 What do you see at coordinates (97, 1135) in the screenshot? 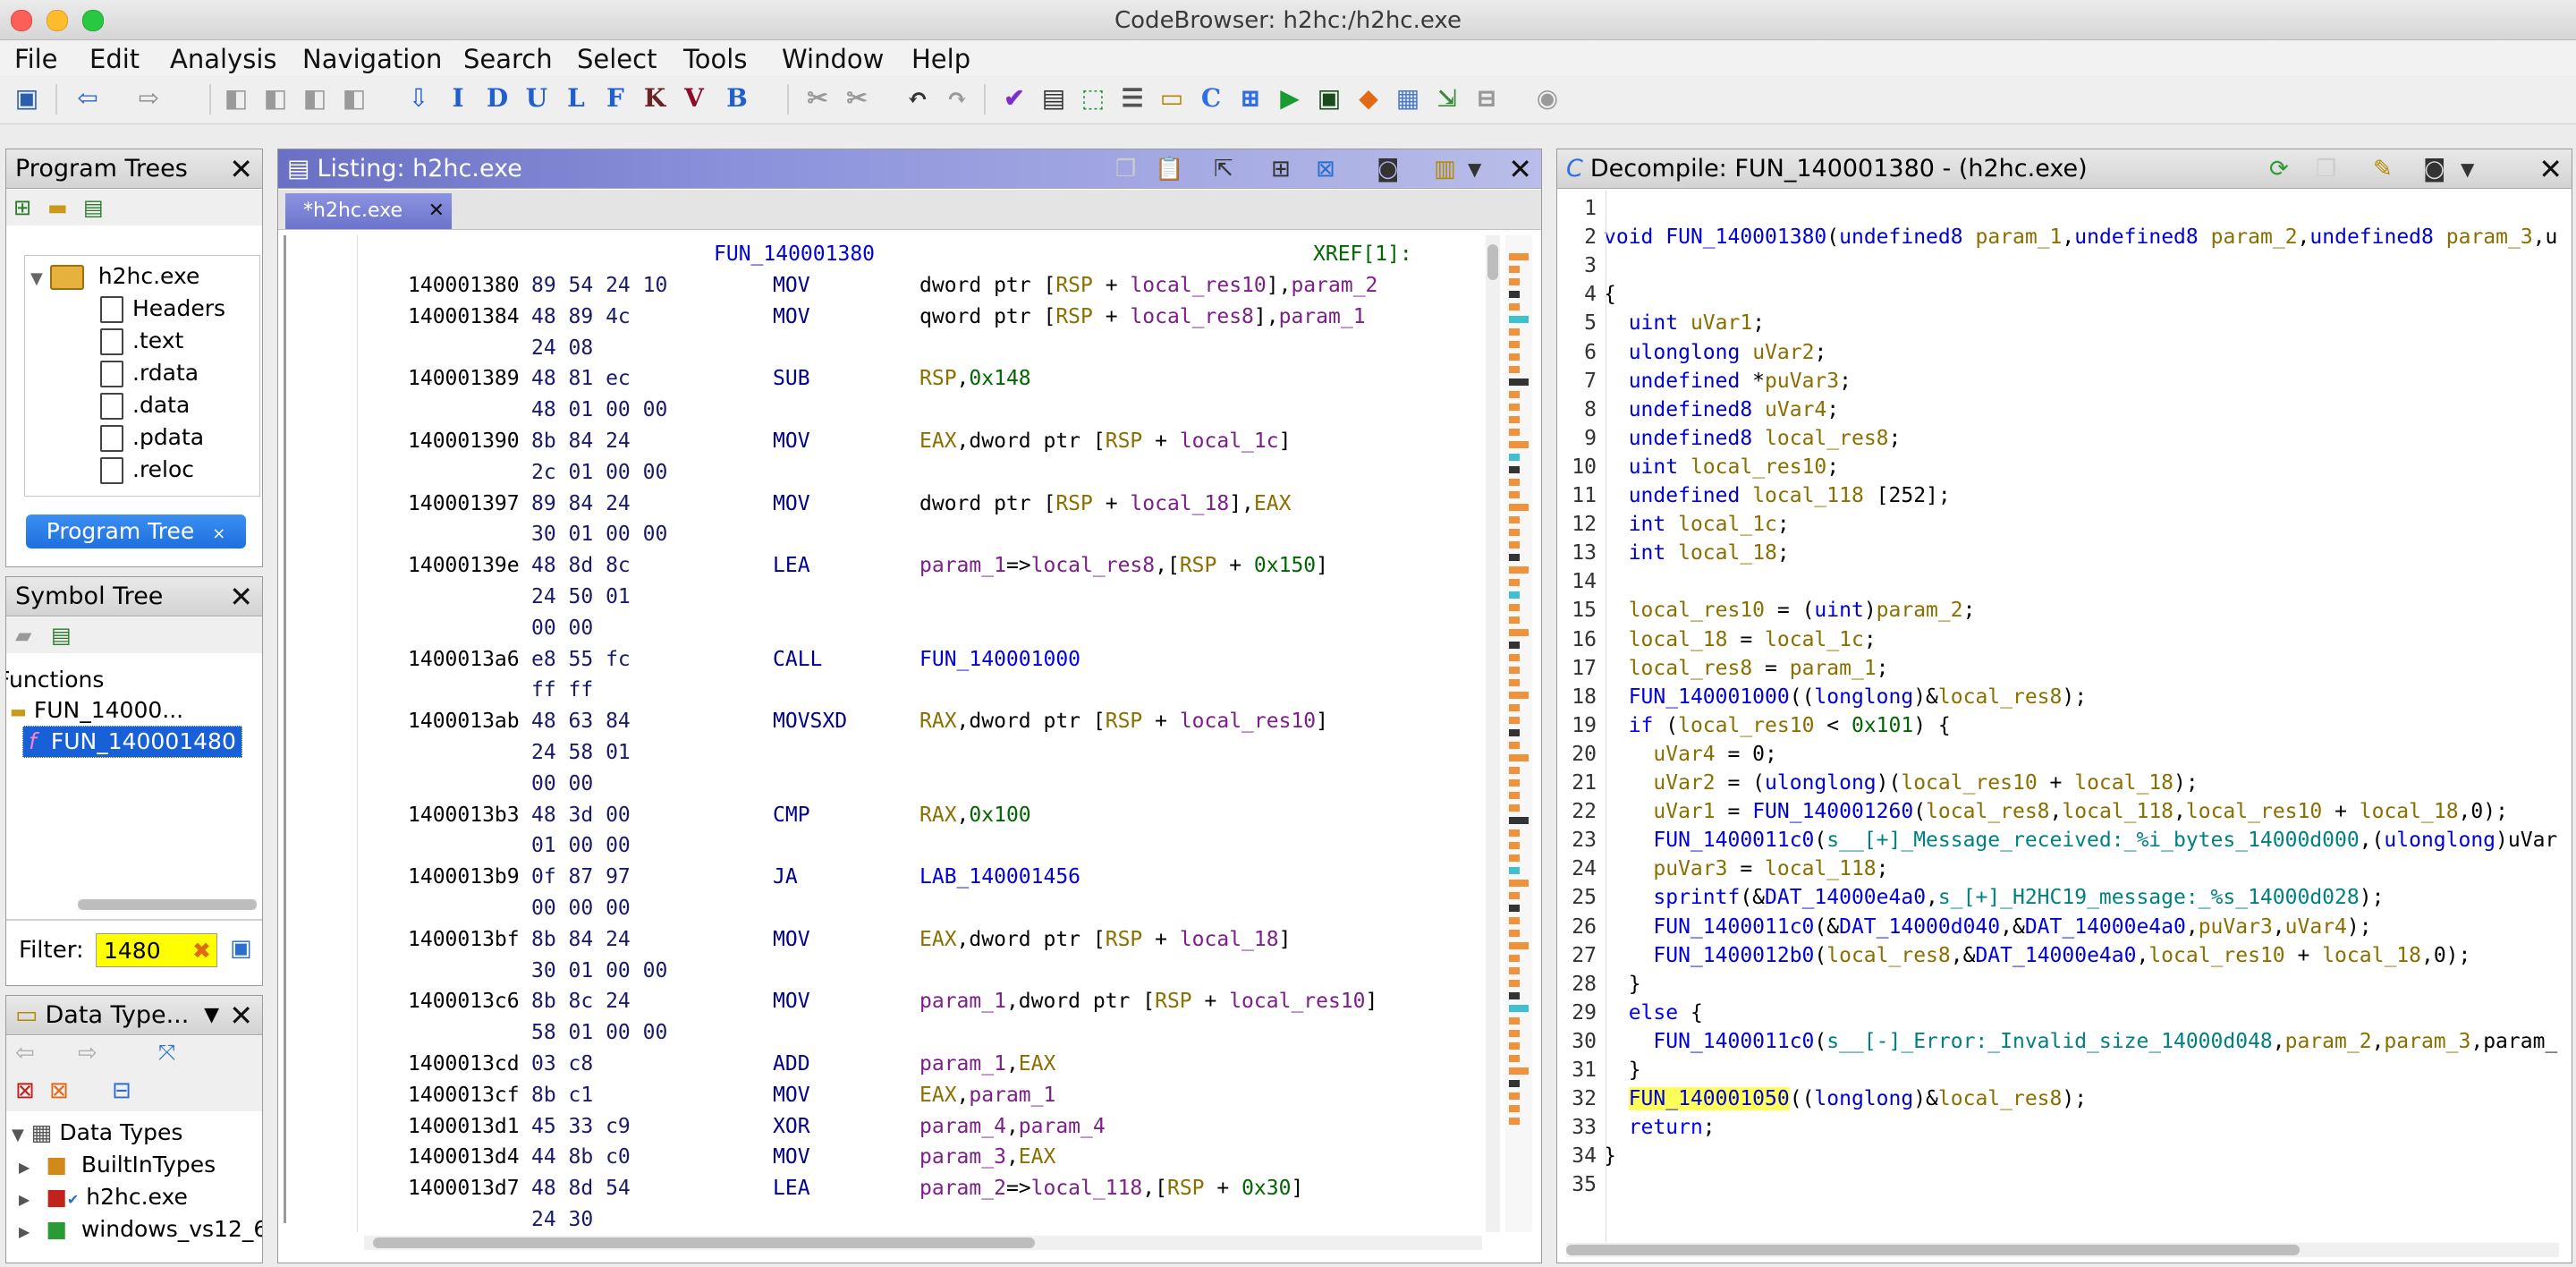
I see `data-types-root: ▼ ▦ Data Types` at bounding box center [97, 1135].